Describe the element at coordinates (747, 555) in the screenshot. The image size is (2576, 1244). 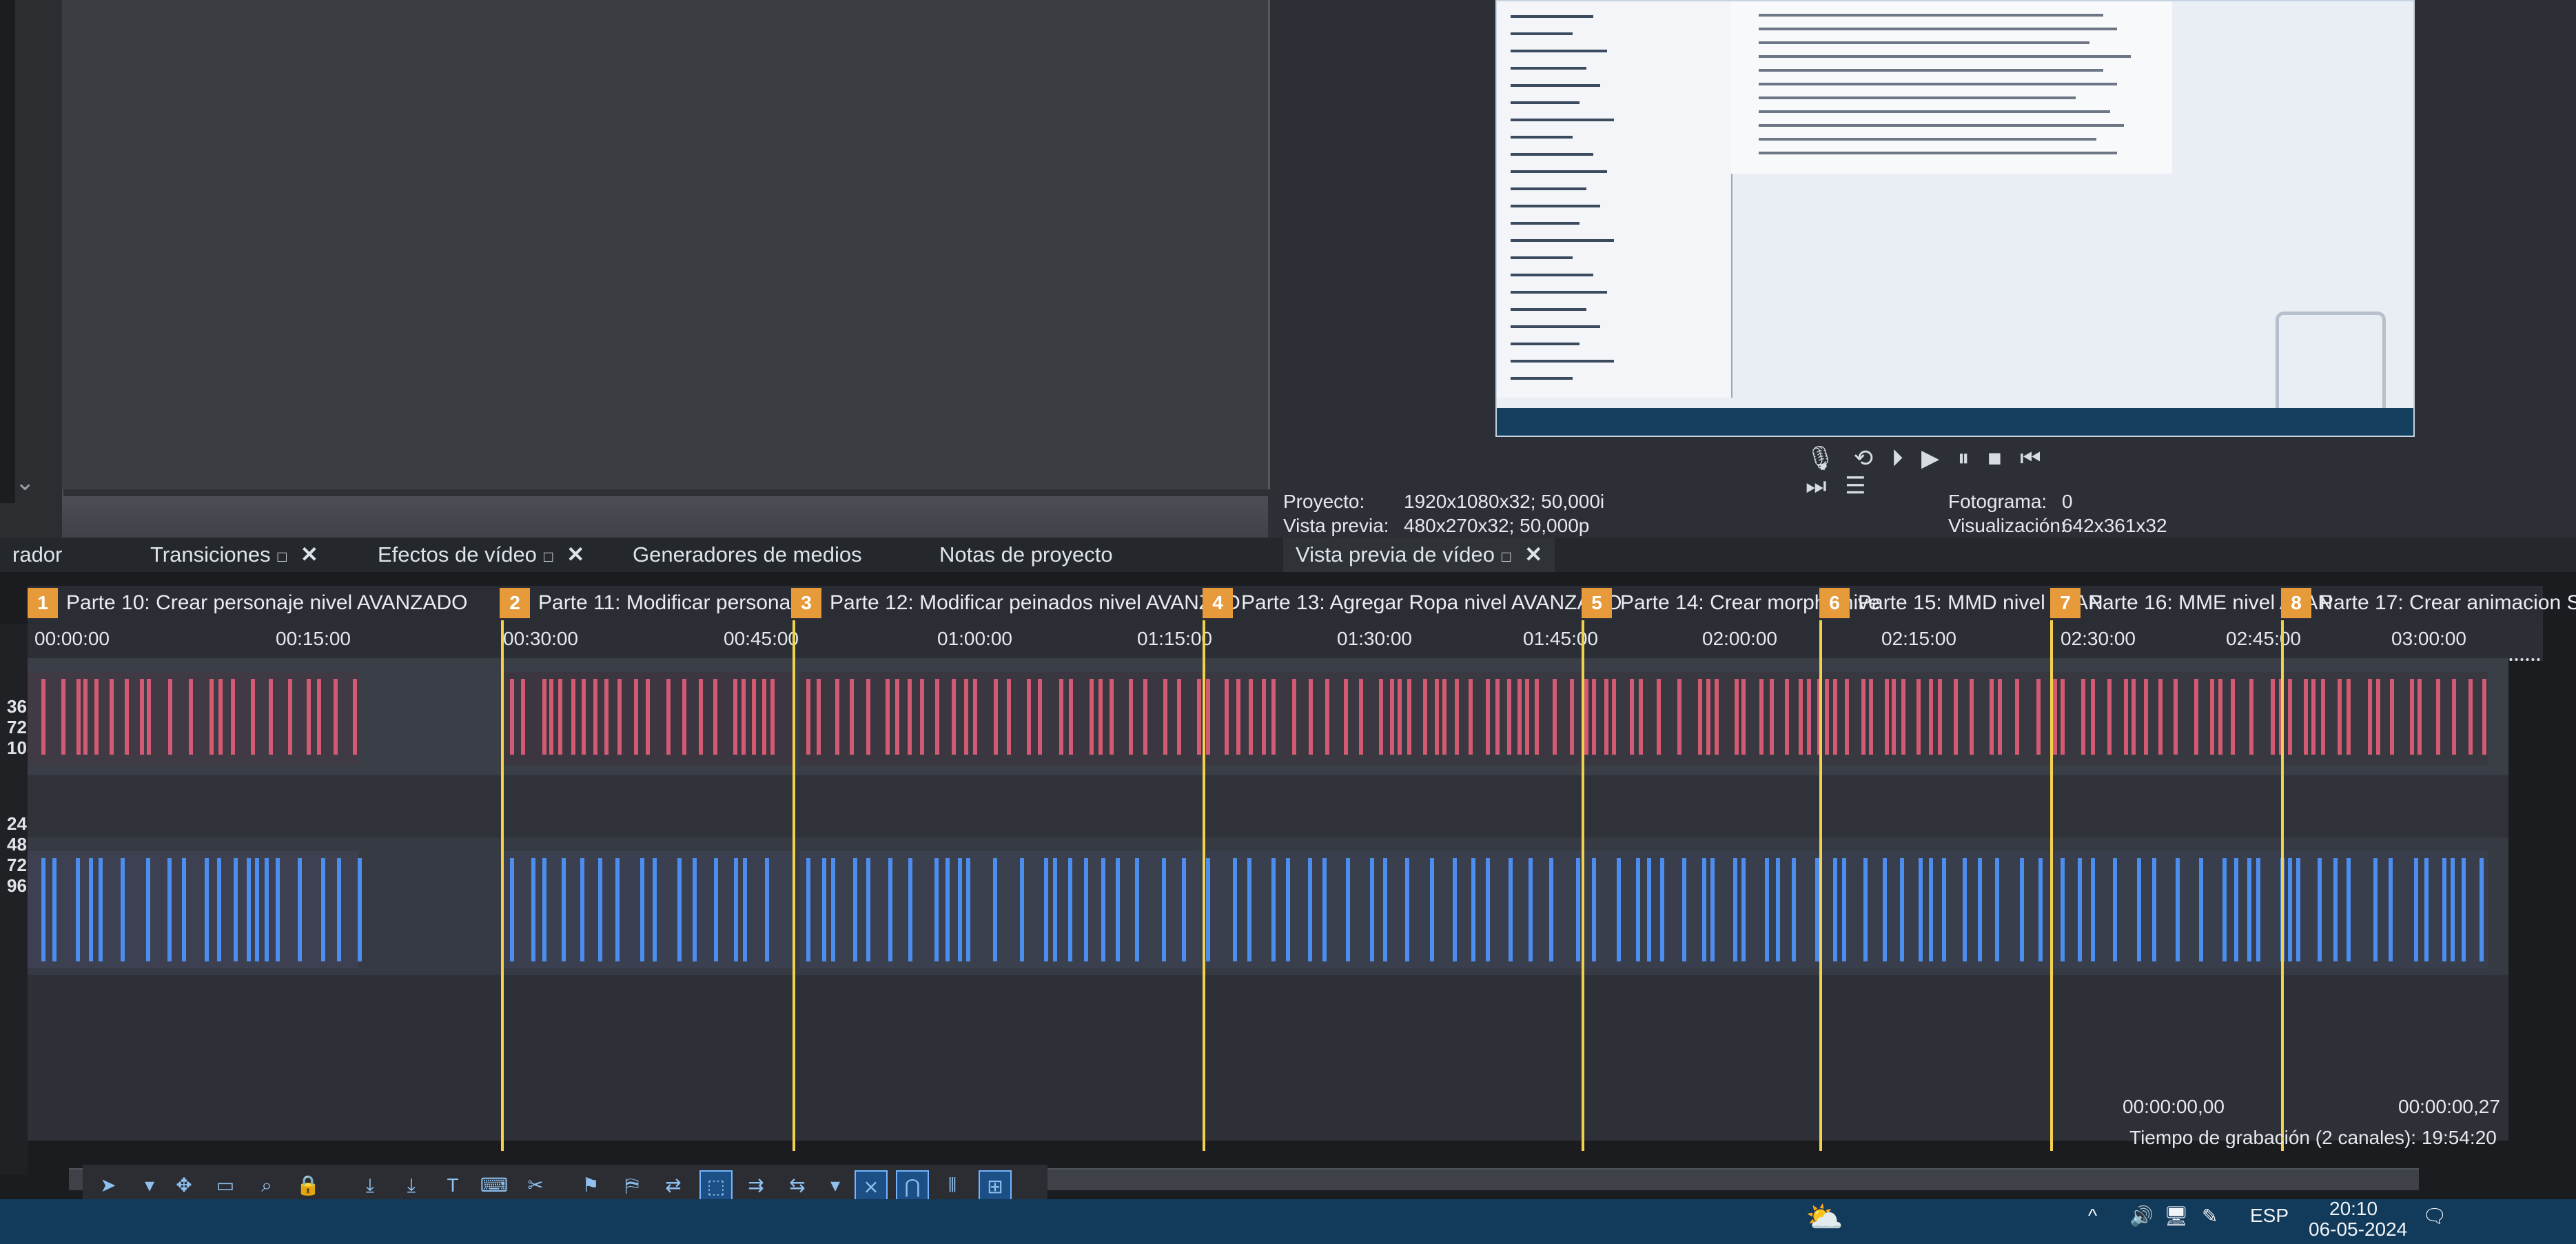
I see `tab-generadores: Generadores de medios` at that location.